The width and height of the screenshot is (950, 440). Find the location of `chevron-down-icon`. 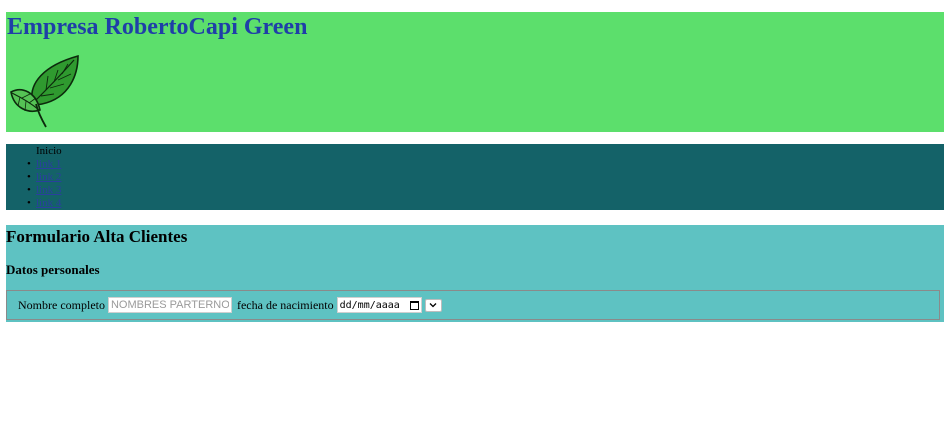

chevron-down-icon is located at coordinates (433, 305).